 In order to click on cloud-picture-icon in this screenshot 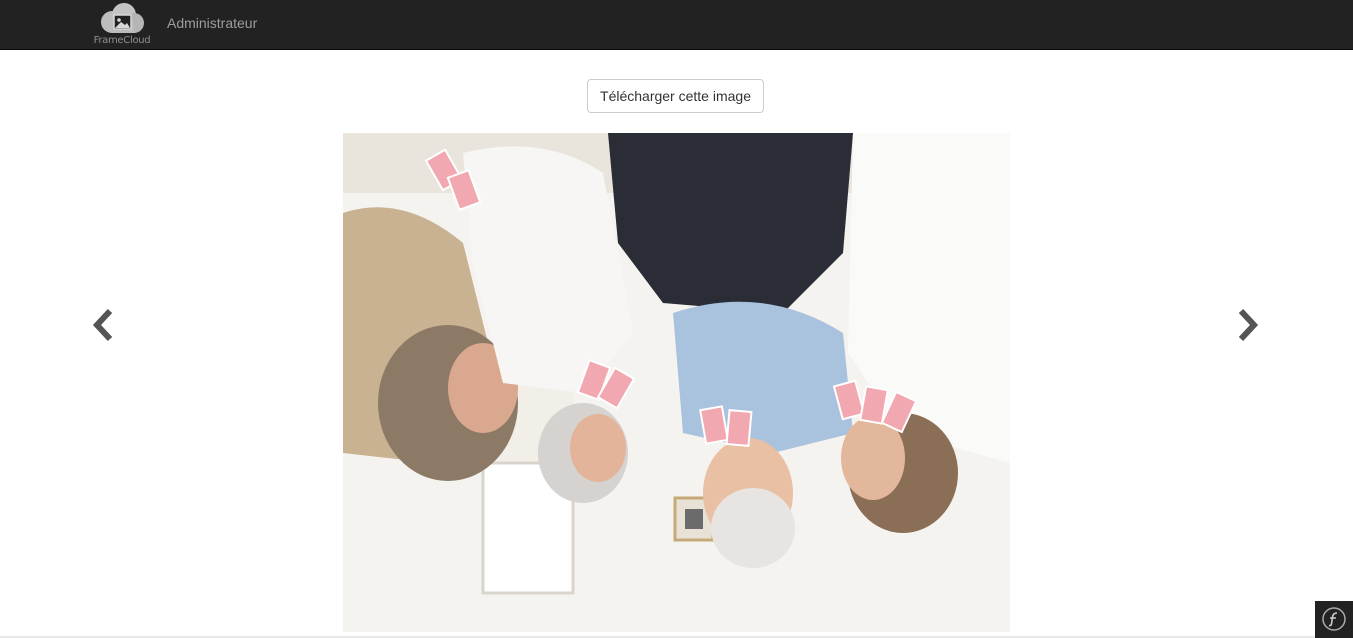, I will do `click(122, 18)`.